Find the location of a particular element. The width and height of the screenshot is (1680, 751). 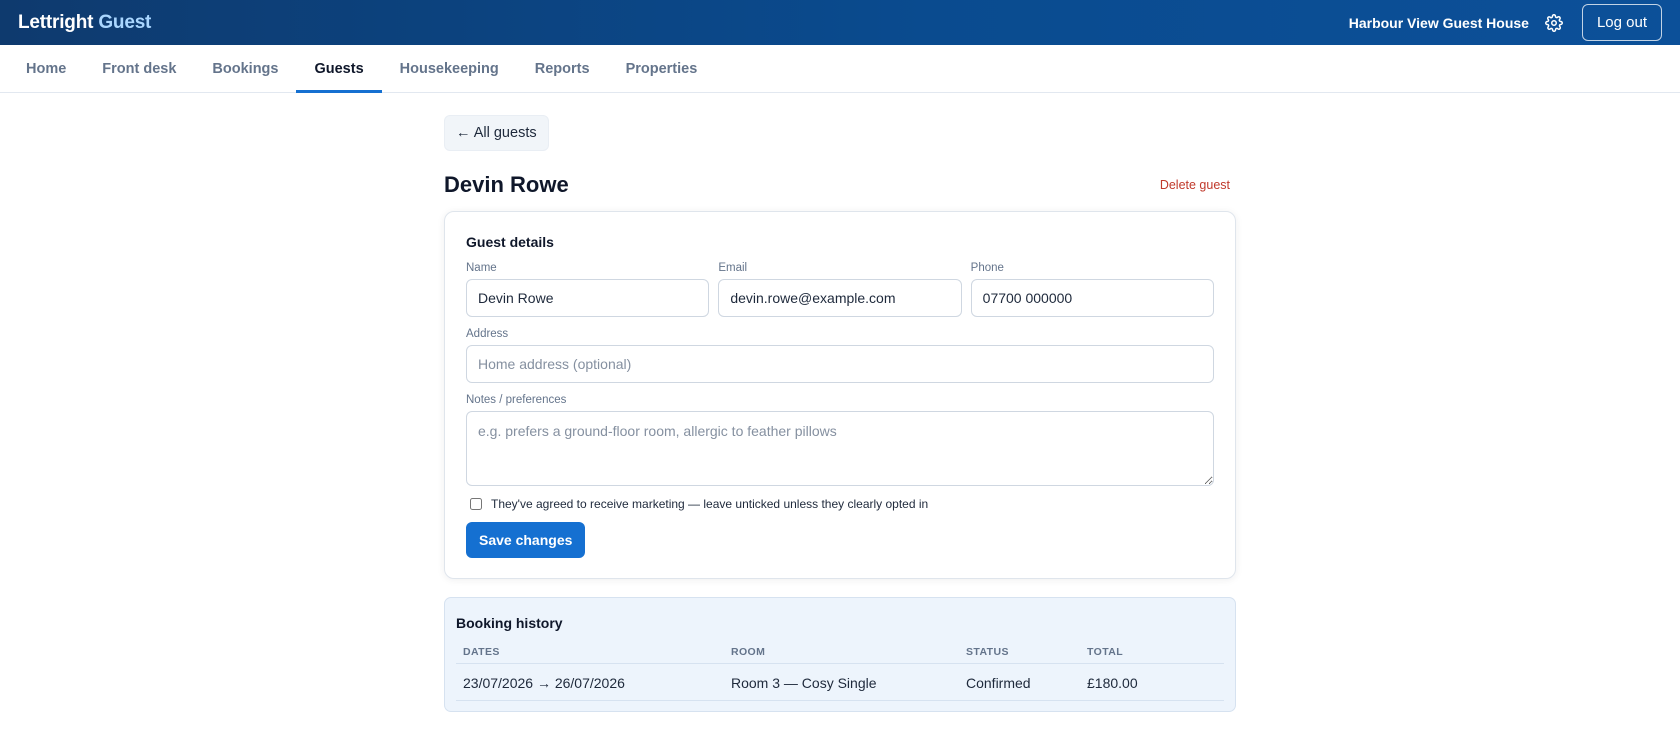

column-header-room: ROOM is located at coordinates (841, 652).